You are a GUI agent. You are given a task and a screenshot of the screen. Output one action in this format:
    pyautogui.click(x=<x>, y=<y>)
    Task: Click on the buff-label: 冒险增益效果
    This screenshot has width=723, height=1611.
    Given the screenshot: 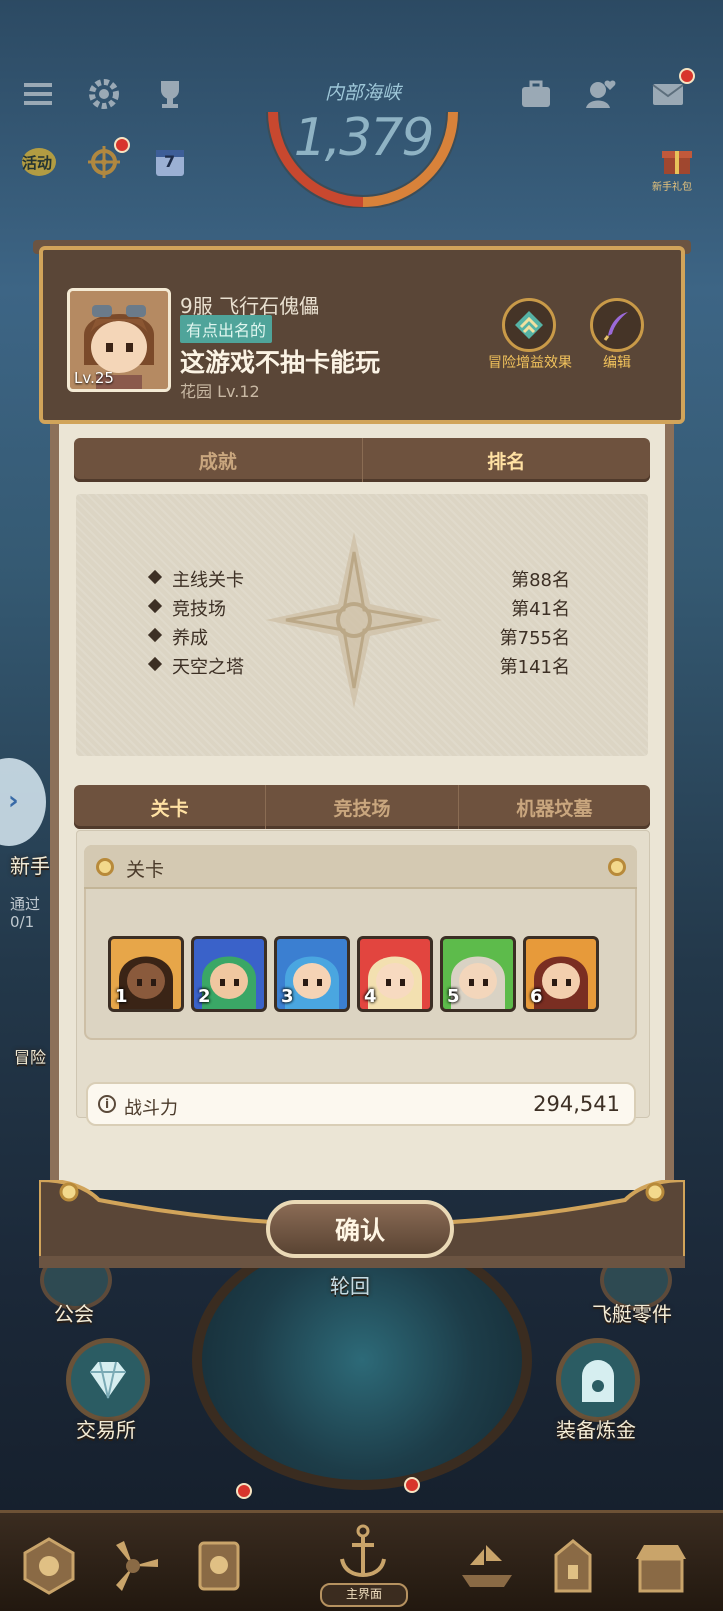 What is the action you would take?
    pyautogui.click(x=530, y=363)
    